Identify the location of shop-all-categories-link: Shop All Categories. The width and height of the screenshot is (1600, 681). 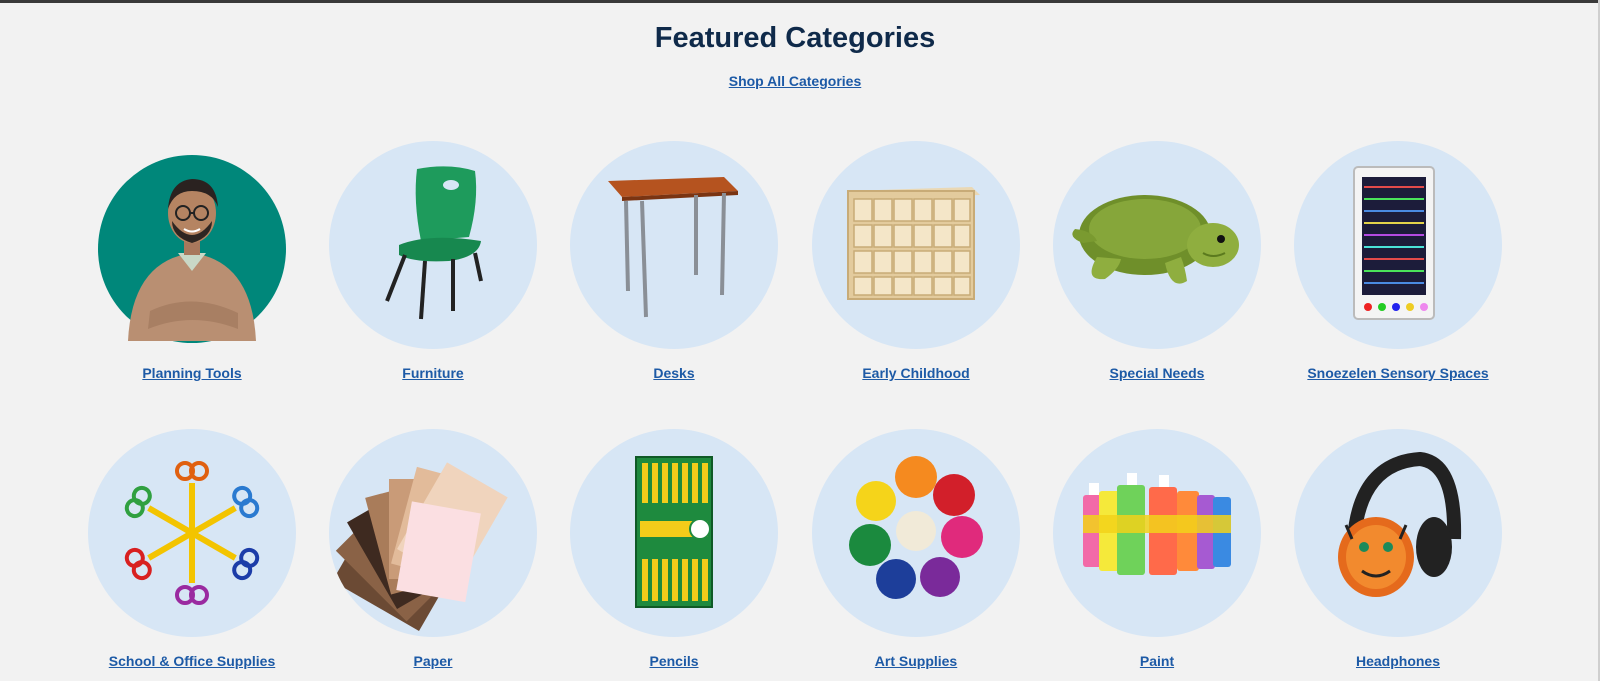
(795, 81).